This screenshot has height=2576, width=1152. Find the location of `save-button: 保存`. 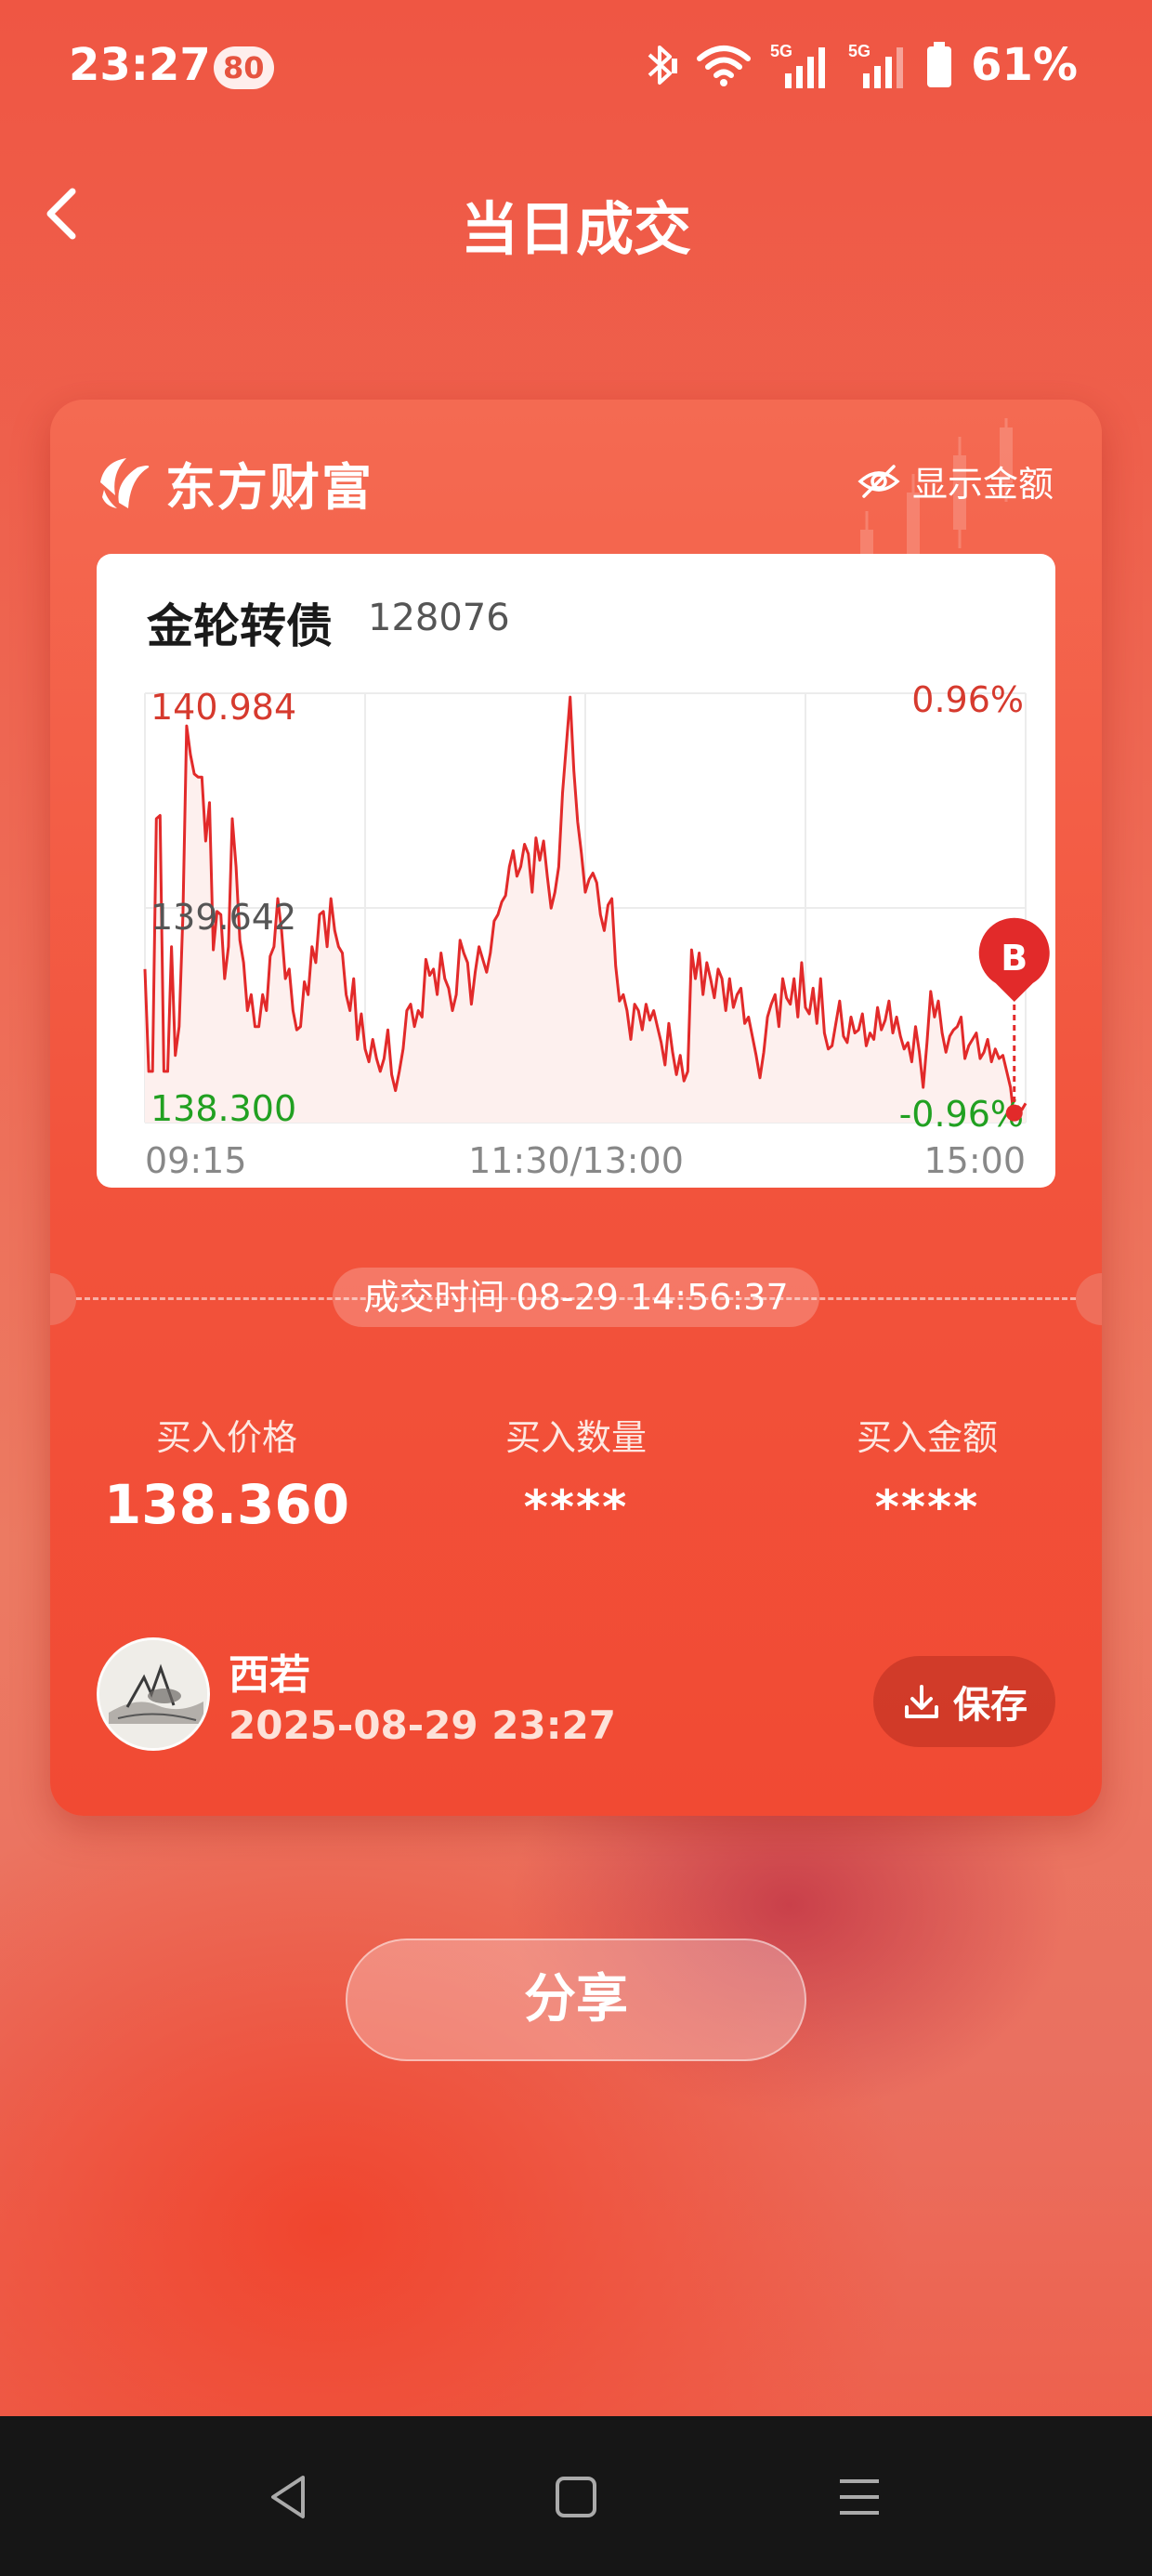

save-button: 保存 is located at coordinates (964, 1701).